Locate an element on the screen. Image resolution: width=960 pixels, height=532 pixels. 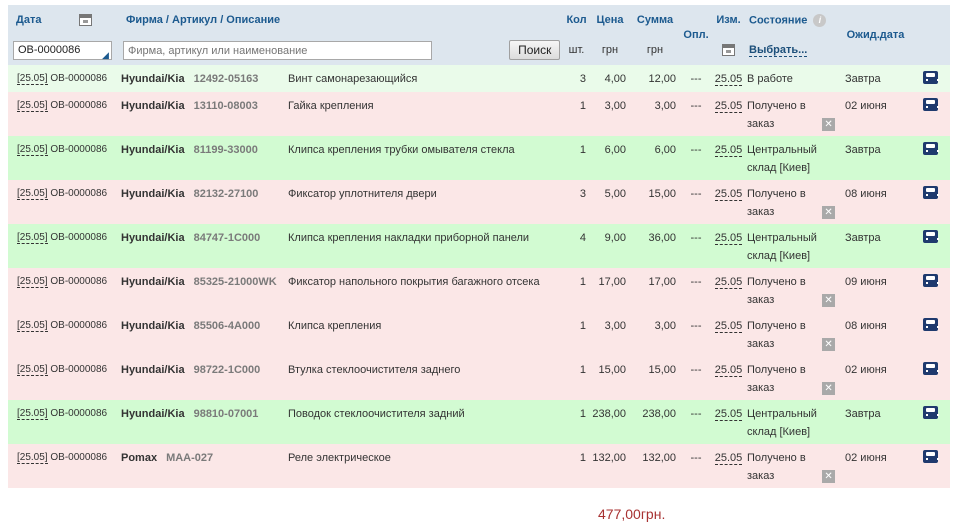
price-header-label: Цена is located at coordinates (610, 20).